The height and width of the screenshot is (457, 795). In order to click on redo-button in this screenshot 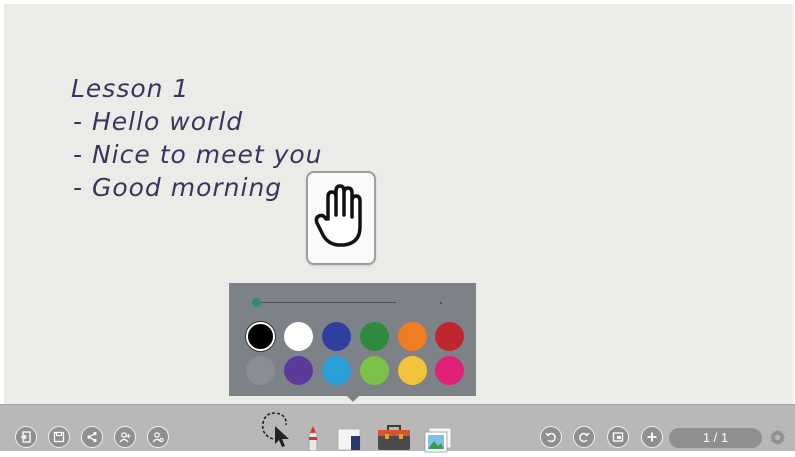, I will do `click(584, 437)`.